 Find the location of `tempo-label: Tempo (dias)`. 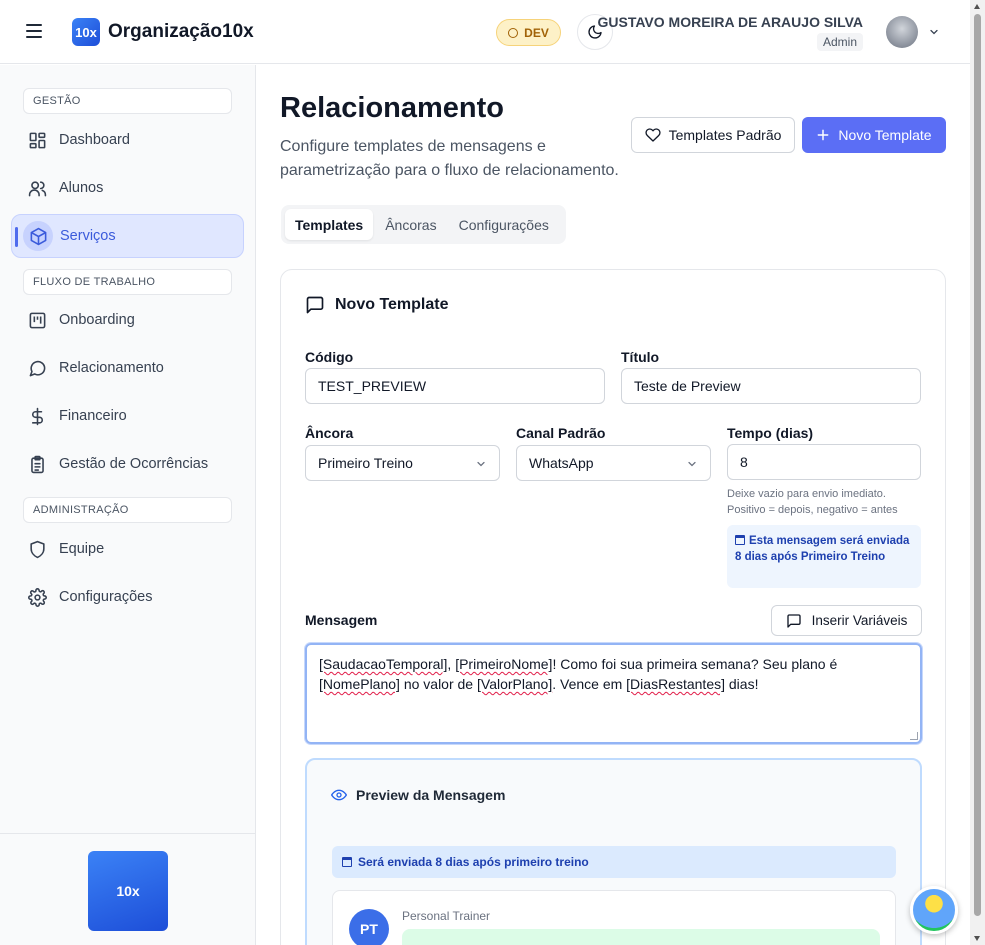

tempo-label: Tempo (dias) is located at coordinates (770, 433).